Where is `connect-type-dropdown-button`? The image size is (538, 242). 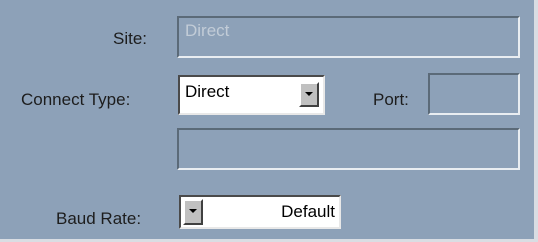
connect-type-dropdown-button is located at coordinates (309, 94).